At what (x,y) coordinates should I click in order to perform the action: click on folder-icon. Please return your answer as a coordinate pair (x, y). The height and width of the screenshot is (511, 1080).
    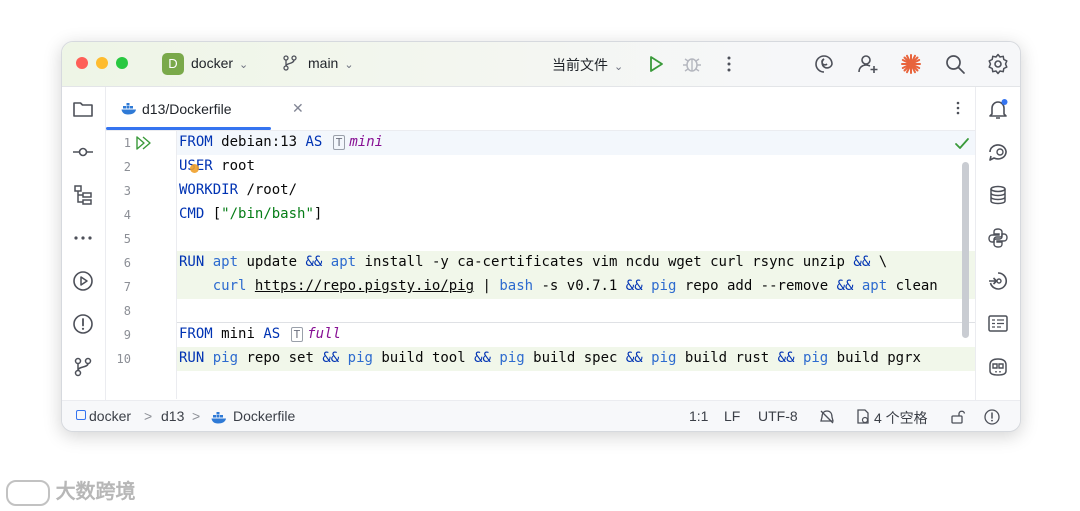
    Looking at the image, I should click on (83, 109).